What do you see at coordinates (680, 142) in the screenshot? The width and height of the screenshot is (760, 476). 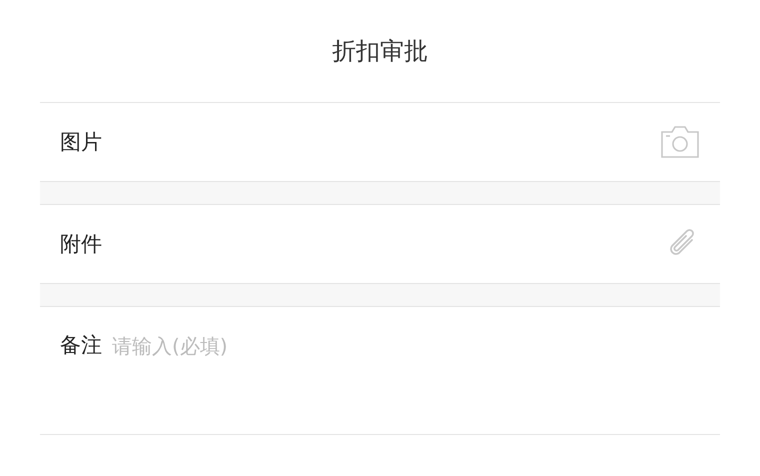 I see `camera-icon` at bounding box center [680, 142].